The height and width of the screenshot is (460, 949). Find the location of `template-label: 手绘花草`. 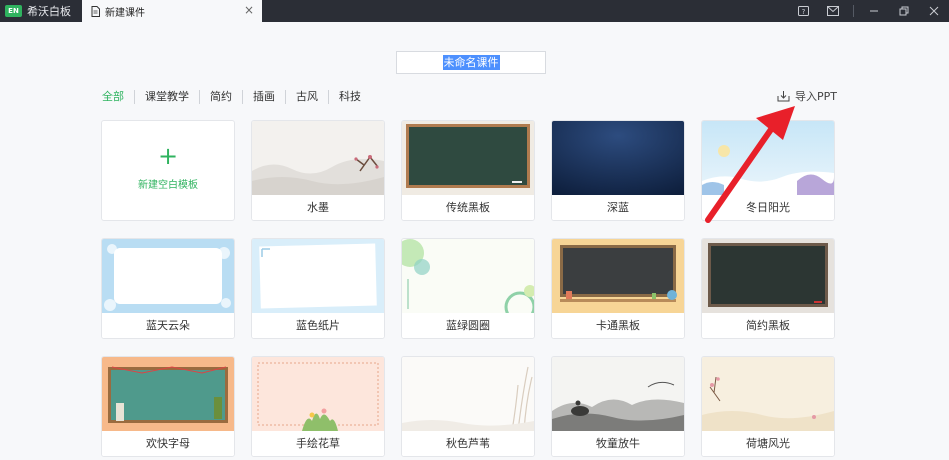

template-label: 手绘花草 is located at coordinates (318, 443).